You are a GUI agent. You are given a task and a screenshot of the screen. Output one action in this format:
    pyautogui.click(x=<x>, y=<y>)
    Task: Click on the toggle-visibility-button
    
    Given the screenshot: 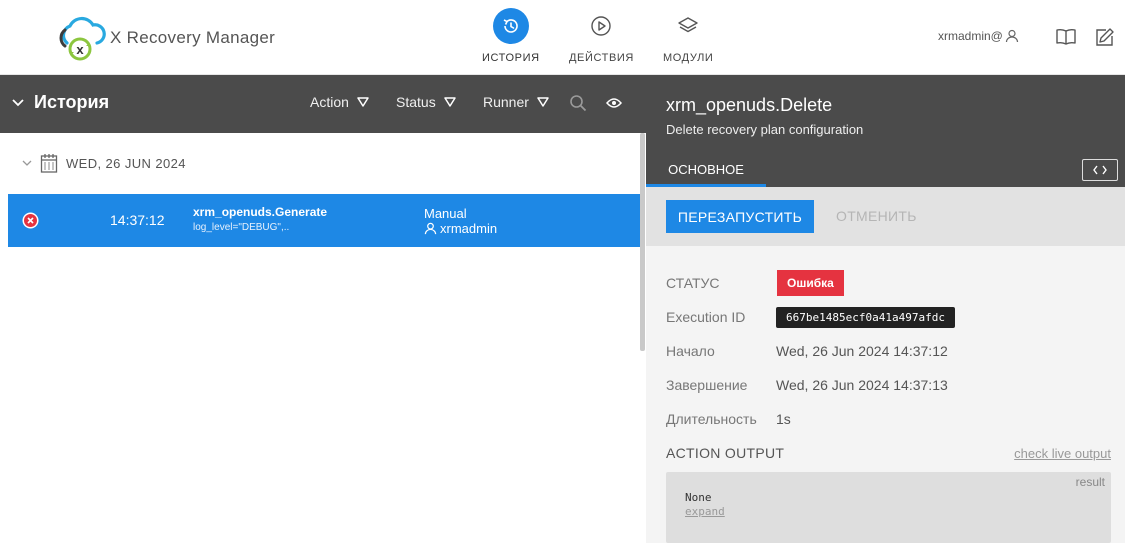 What is the action you would take?
    pyautogui.click(x=614, y=103)
    